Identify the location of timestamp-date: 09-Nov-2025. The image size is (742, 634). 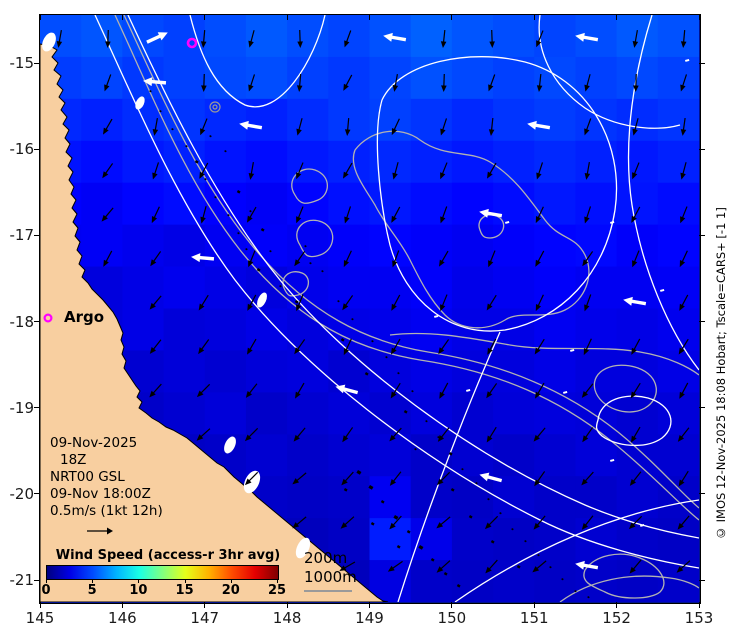
(94, 443).